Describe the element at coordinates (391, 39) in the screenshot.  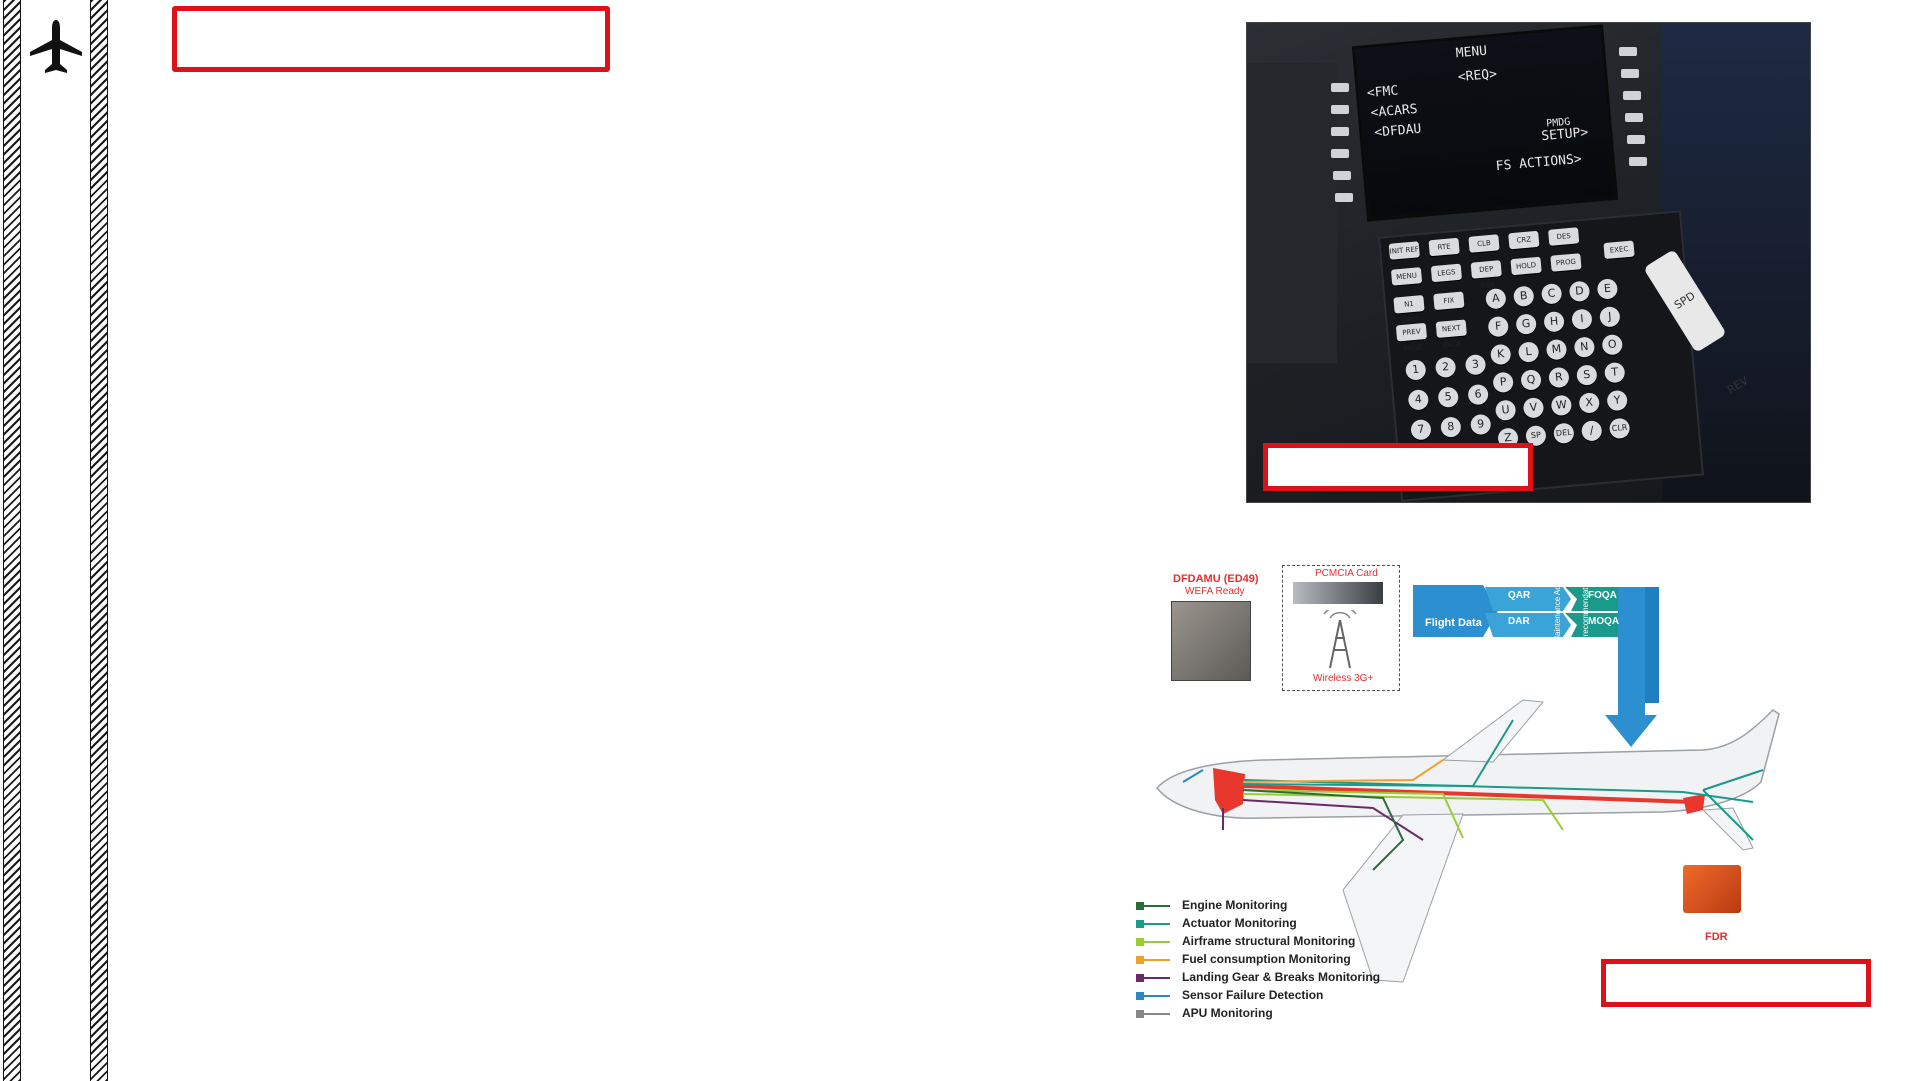
I see `title-box` at that location.